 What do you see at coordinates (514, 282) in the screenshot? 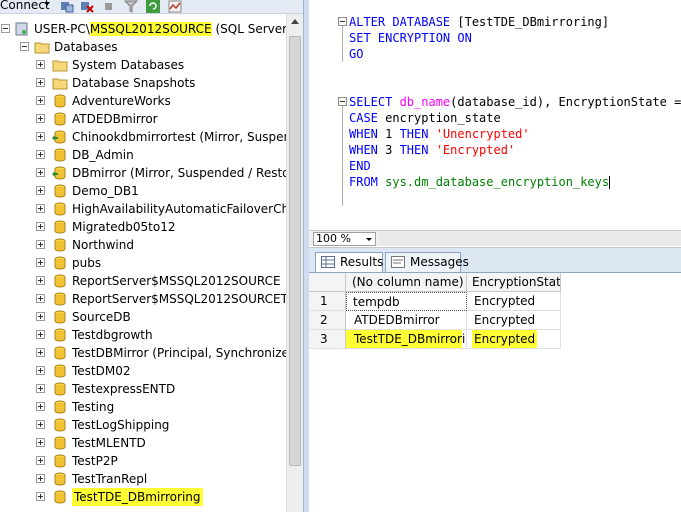
I see `column-header: EncryptionState` at bounding box center [514, 282].